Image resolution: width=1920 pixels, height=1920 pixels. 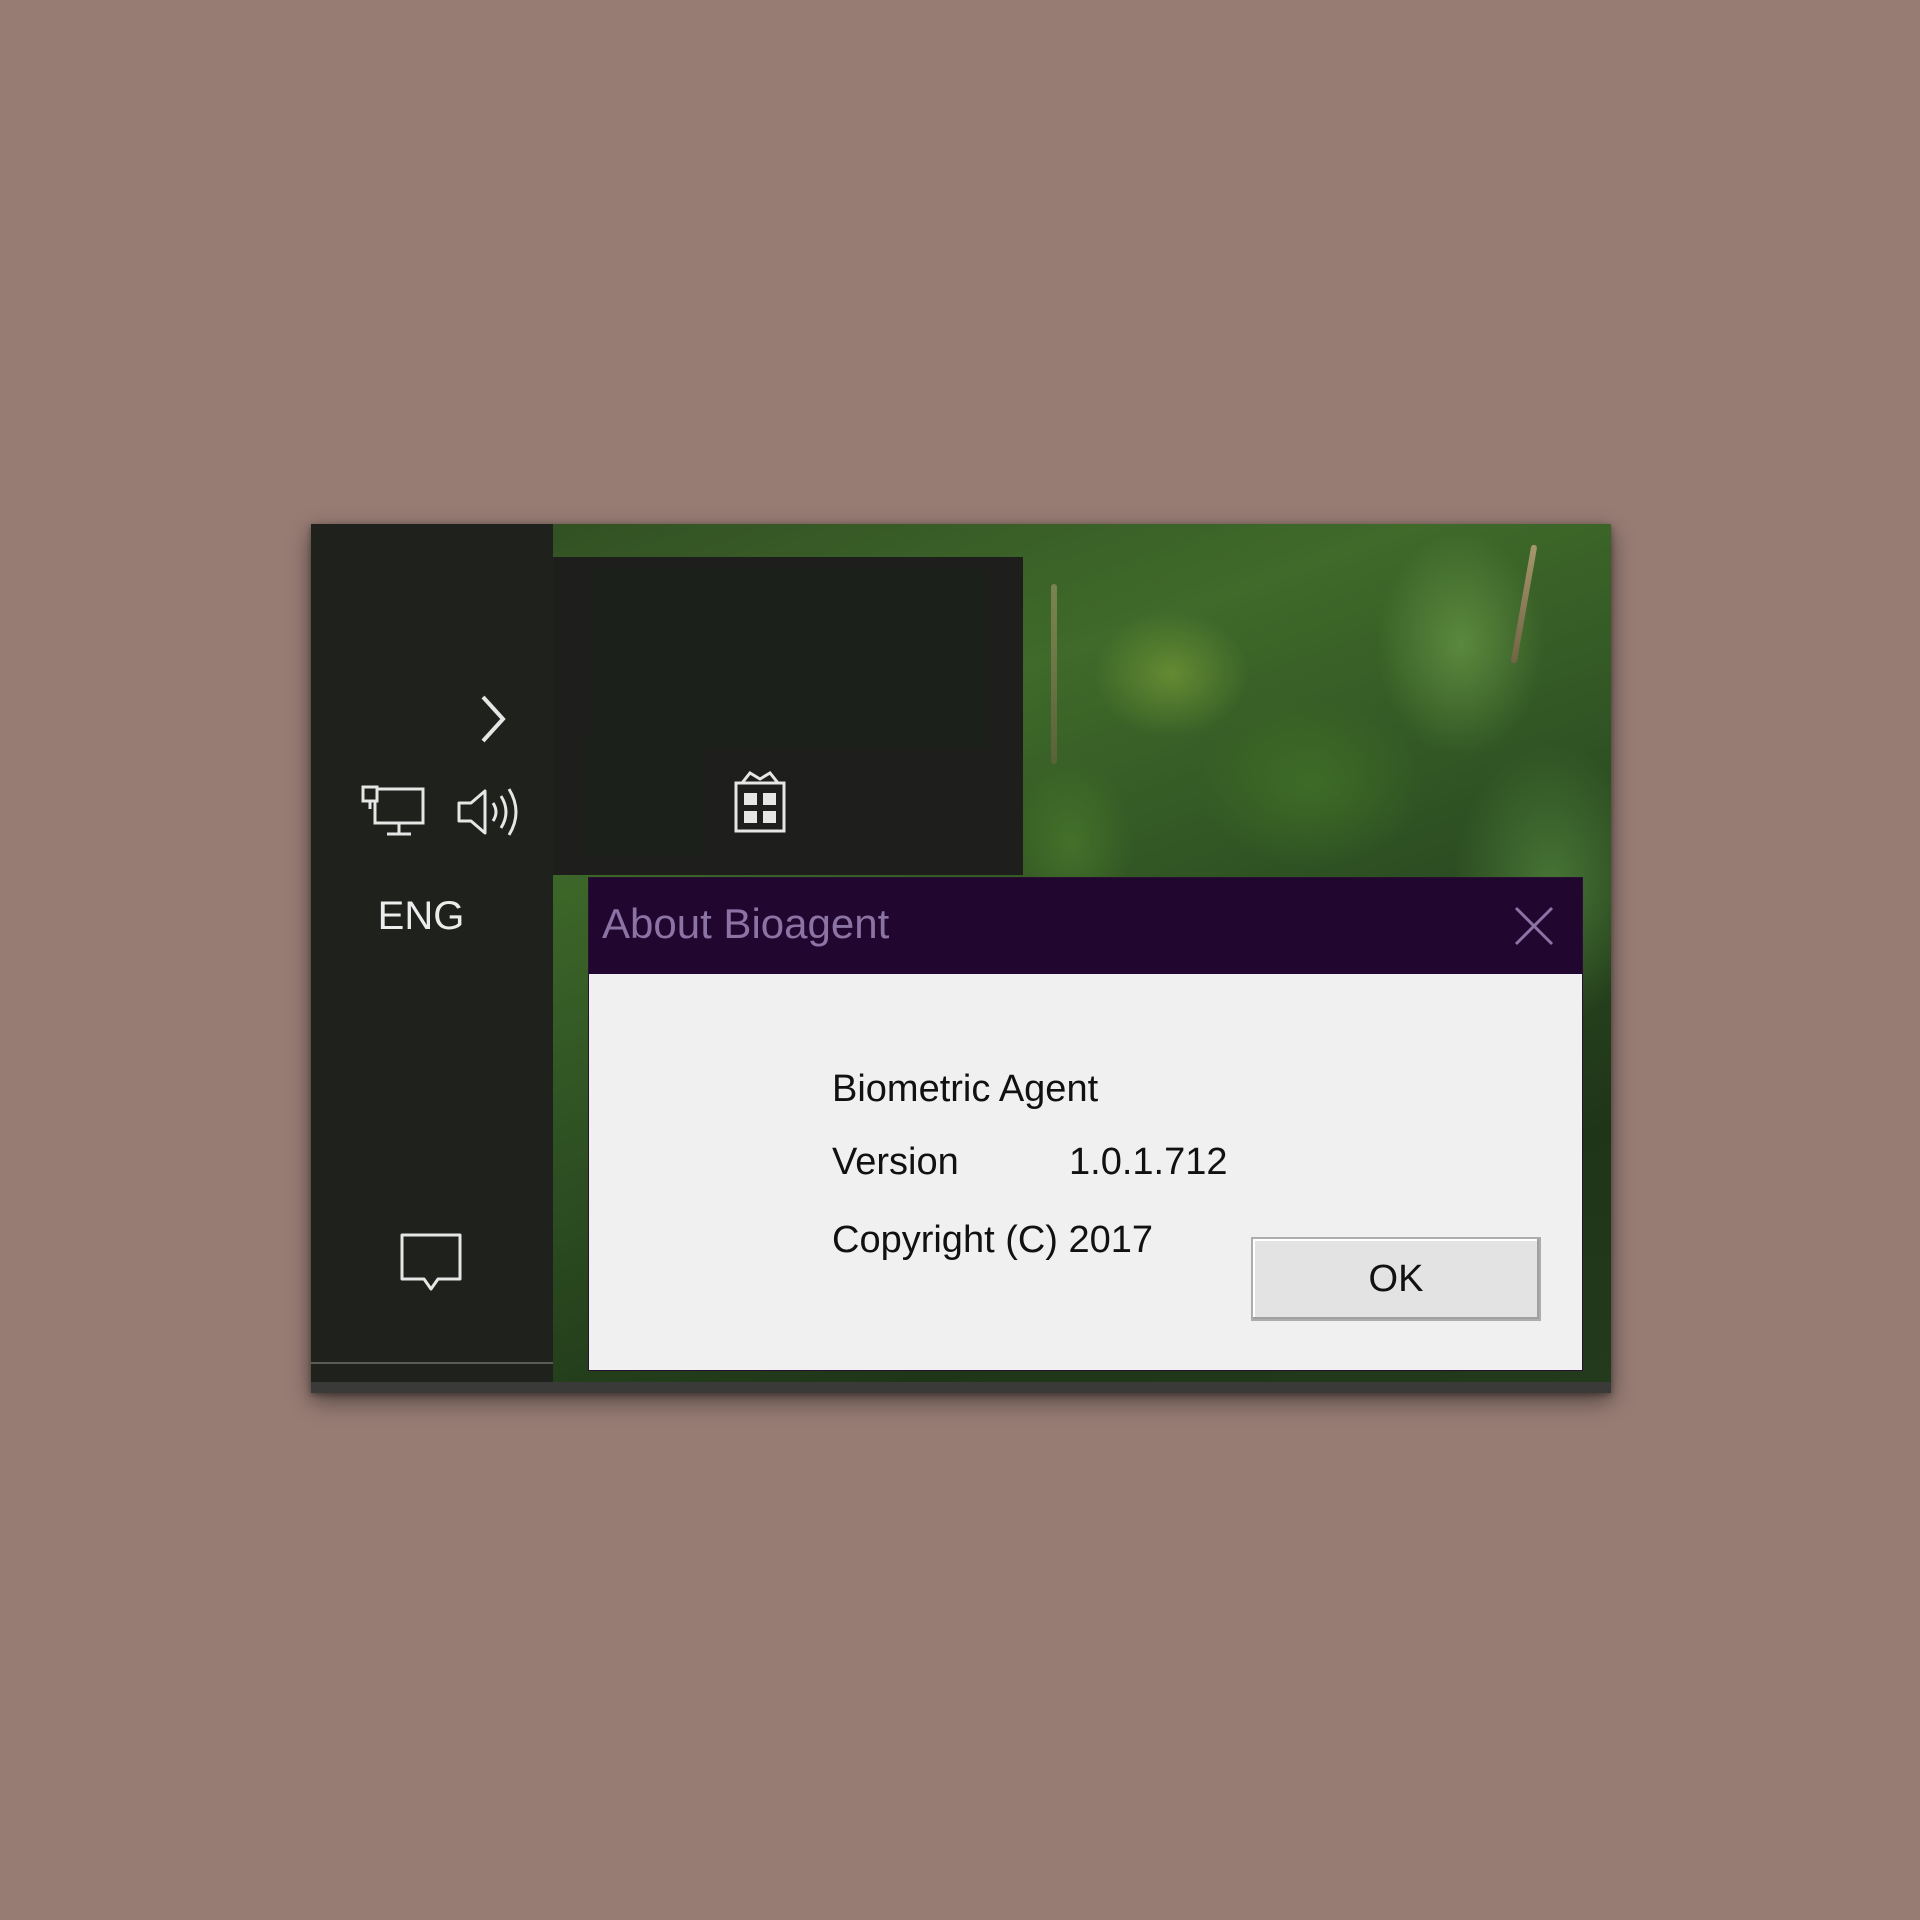 I want to click on close-icon, so click(x=1534, y=926).